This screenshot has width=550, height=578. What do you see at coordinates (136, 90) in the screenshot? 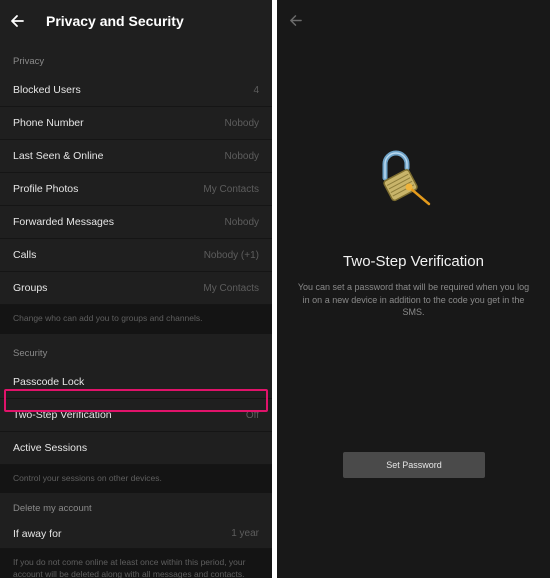
I see `row-blocked-users: Blocked Users 4` at bounding box center [136, 90].